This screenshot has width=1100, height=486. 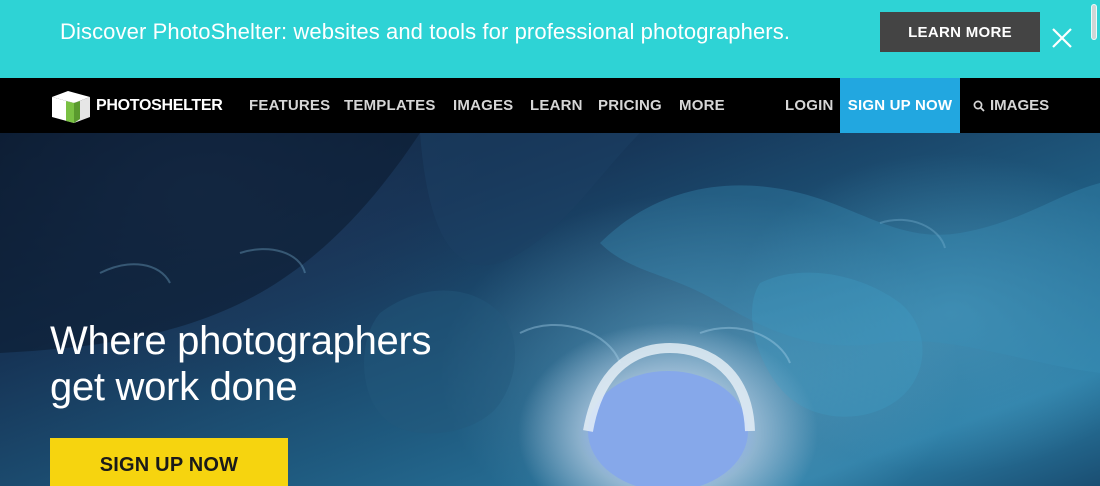 What do you see at coordinates (280, 364) in the screenshot?
I see `hero-title: Where photographers get work done` at bounding box center [280, 364].